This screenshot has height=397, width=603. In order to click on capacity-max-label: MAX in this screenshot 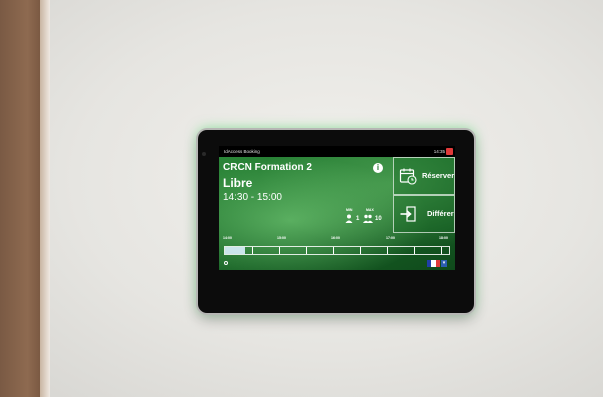, I will do `click(370, 210)`.